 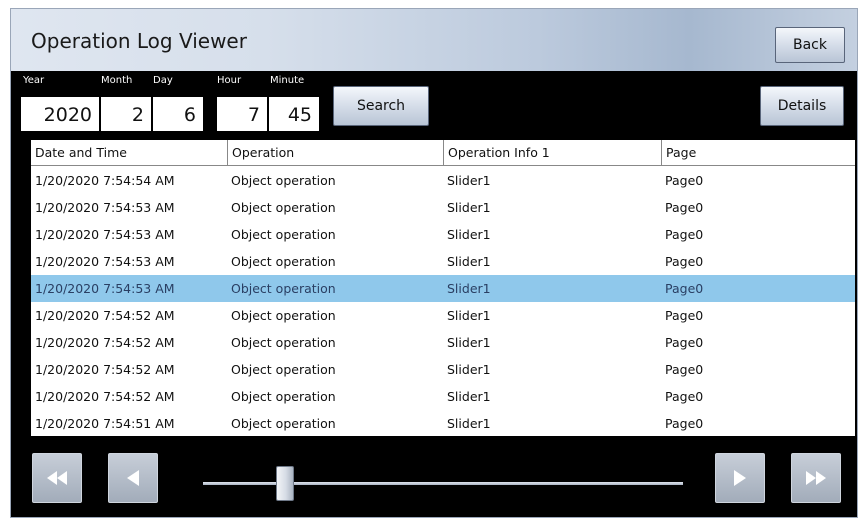 I want to click on cell-date-time: 1/20/2020 7:54:51 AM, so click(x=105, y=423).